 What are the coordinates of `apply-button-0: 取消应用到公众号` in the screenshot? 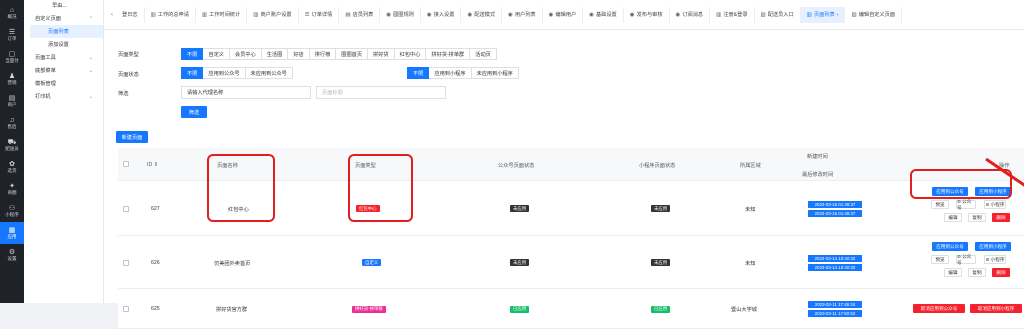 It's located at (939, 308).